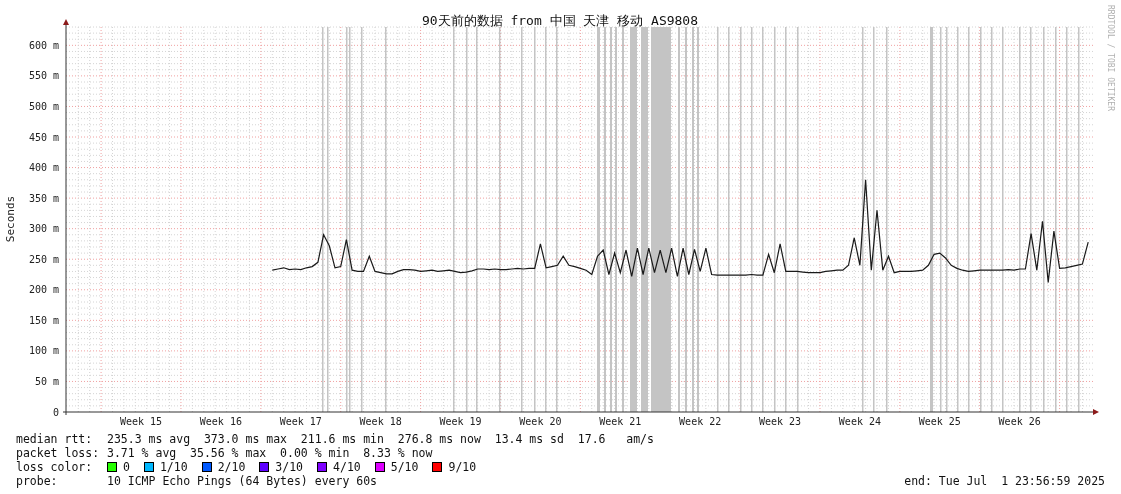 This screenshot has width=1121, height=494. What do you see at coordinates (173, 467) in the screenshot?
I see `legend-label: 1/10` at bounding box center [173, 467].